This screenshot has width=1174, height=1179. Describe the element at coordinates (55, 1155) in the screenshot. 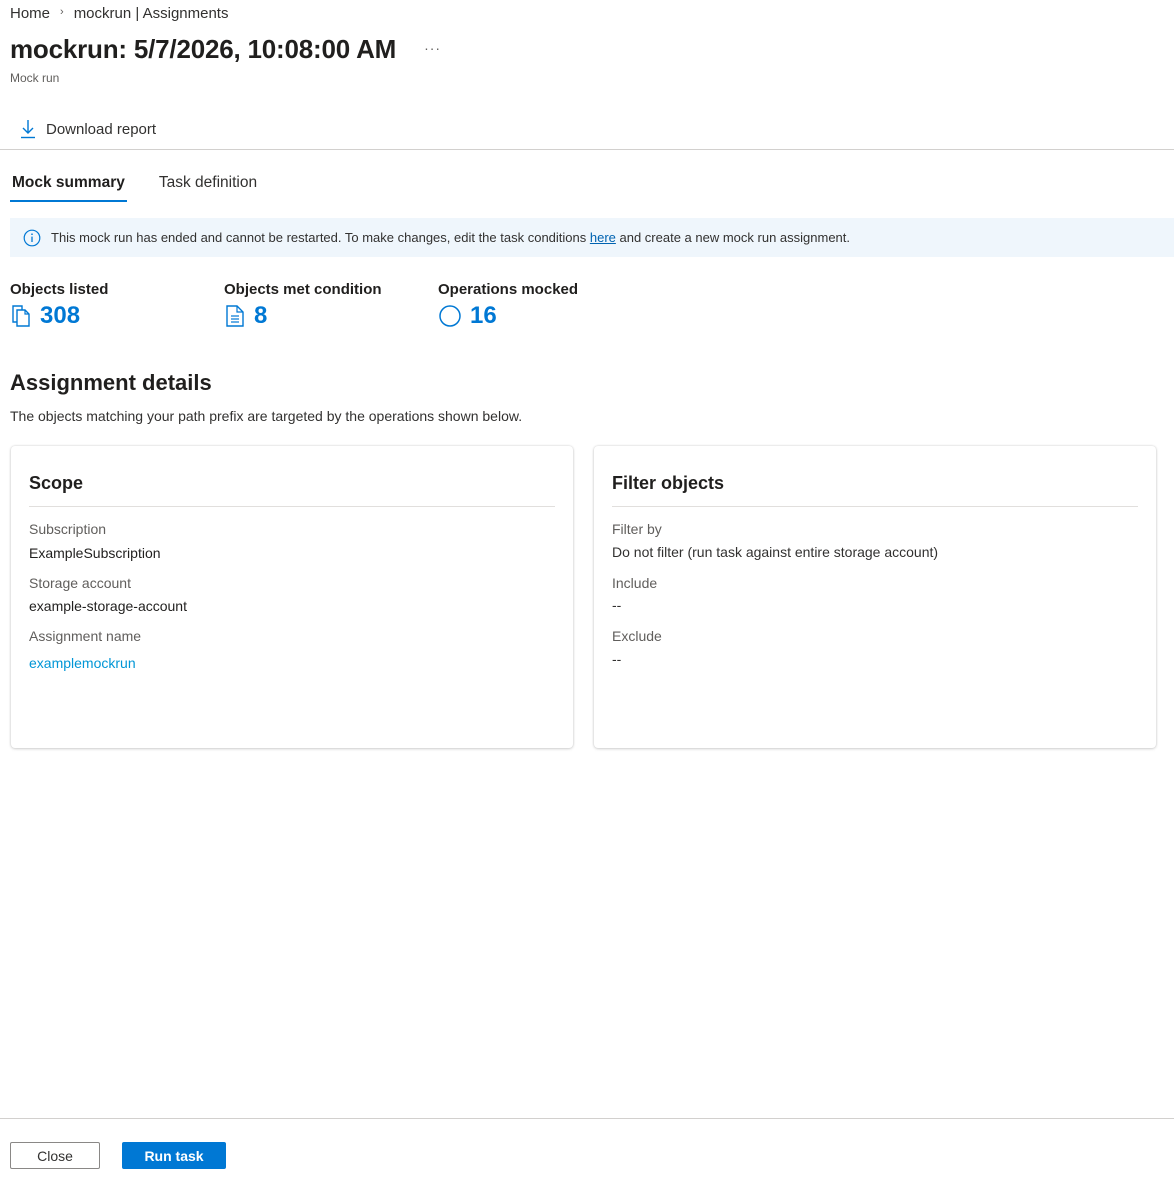

I see `close-button: Close` at that location.